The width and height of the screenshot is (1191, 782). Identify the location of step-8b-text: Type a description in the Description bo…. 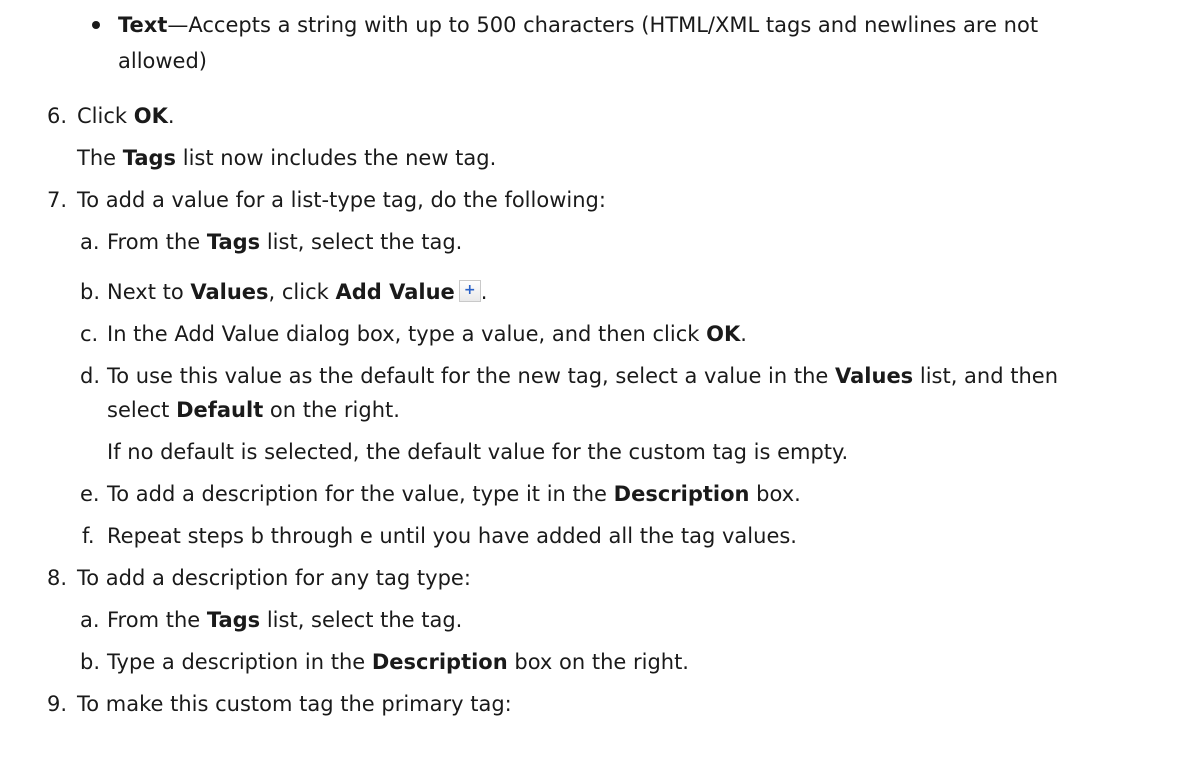
(398, 662).